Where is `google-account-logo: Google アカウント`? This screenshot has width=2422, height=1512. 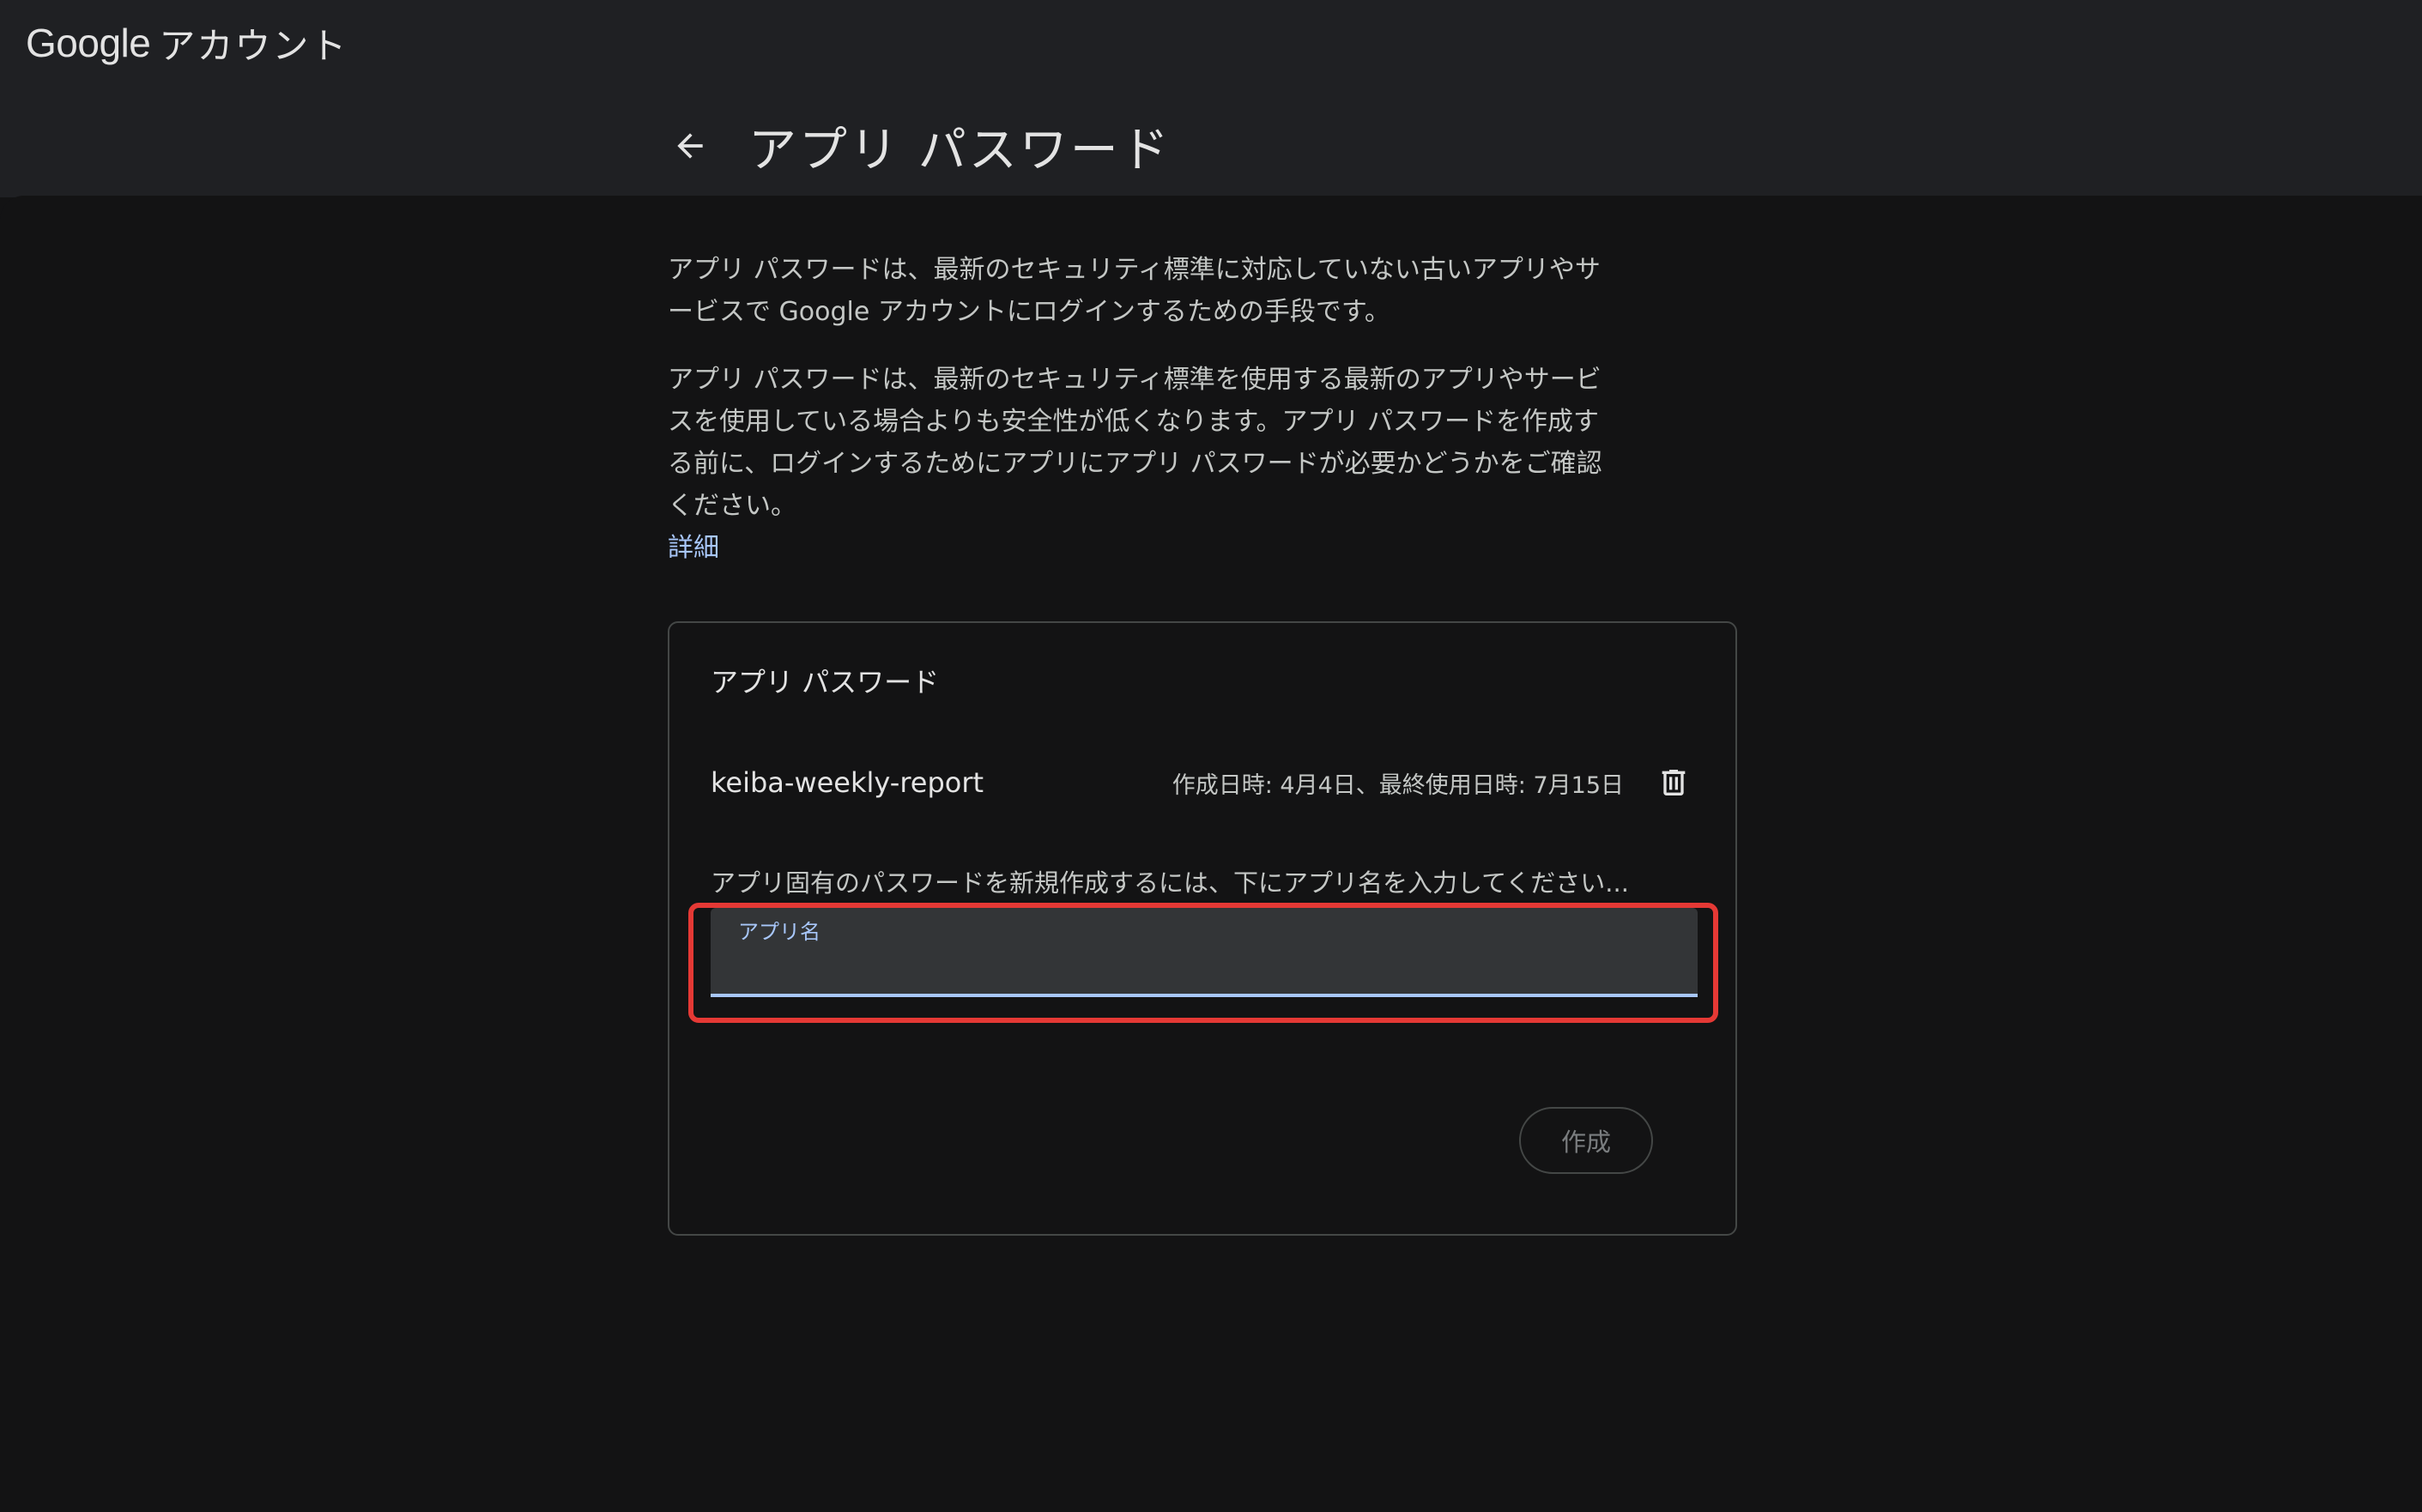
google-account-logo: Google アカウント is located at coordinates (187, 43).